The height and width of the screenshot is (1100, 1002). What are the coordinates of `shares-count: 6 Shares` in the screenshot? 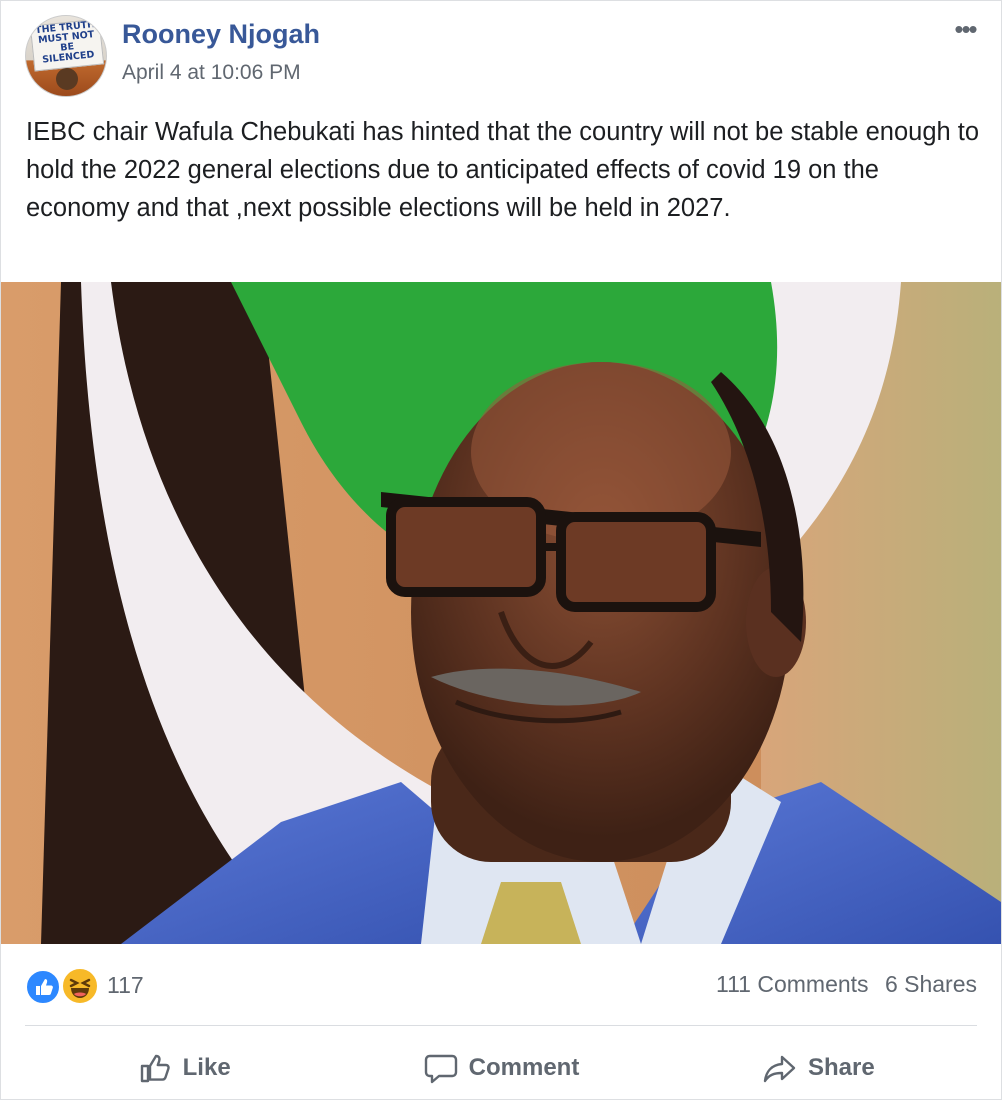 It's located at (931, 984).